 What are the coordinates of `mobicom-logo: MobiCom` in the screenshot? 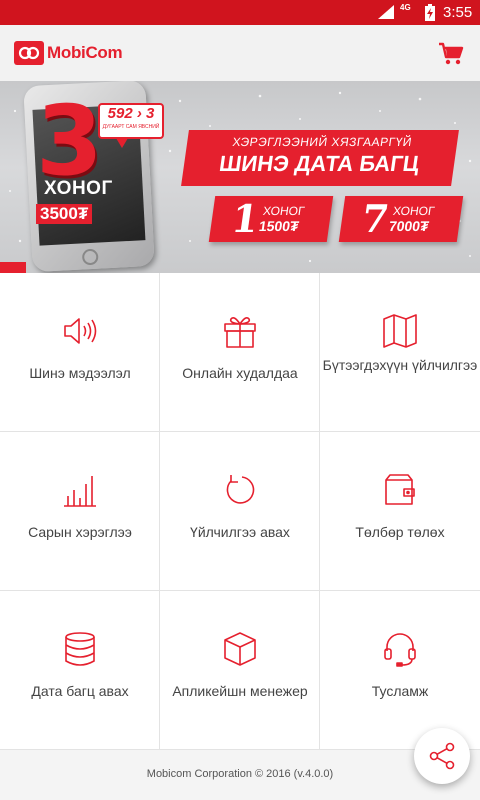 It's located at (68, 53).